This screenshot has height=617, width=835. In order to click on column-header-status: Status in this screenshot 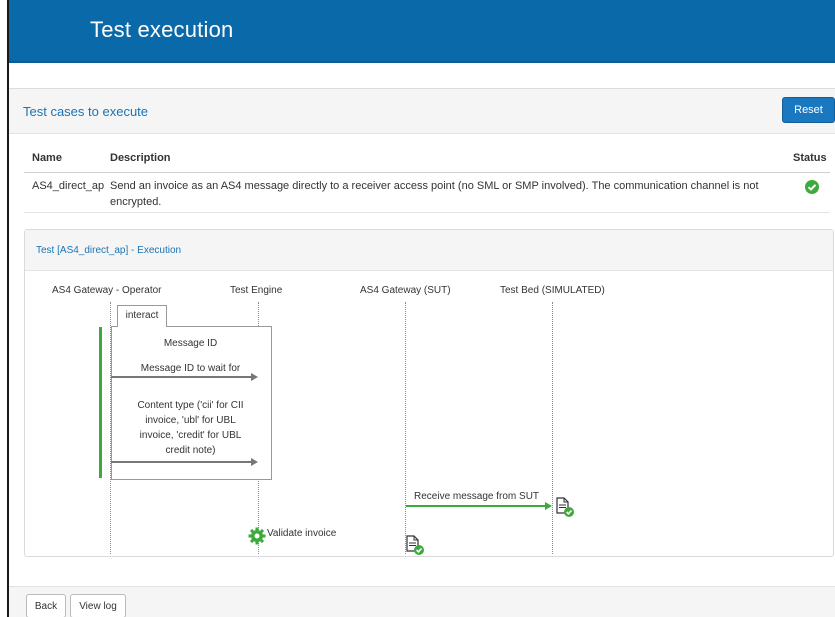, I will do `click(810, 158)`.